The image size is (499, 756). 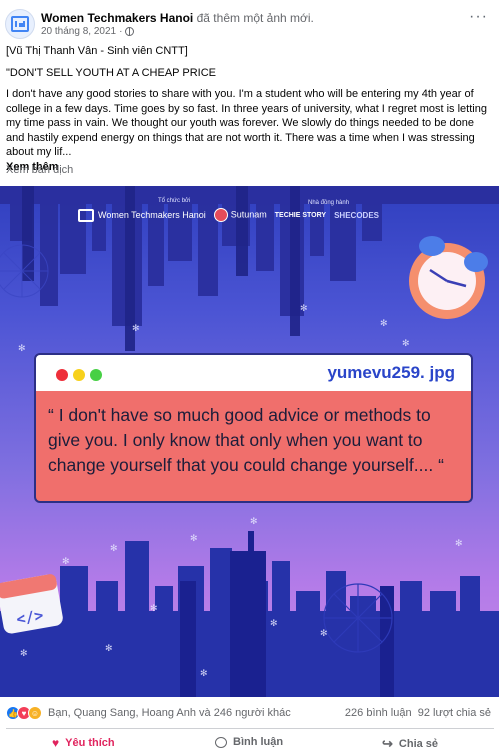 What do you see at coordinates (174, 201) in the screenshot?
I see `organized-by-label: Tổ chức bởi` at bounding box center [174, 201].